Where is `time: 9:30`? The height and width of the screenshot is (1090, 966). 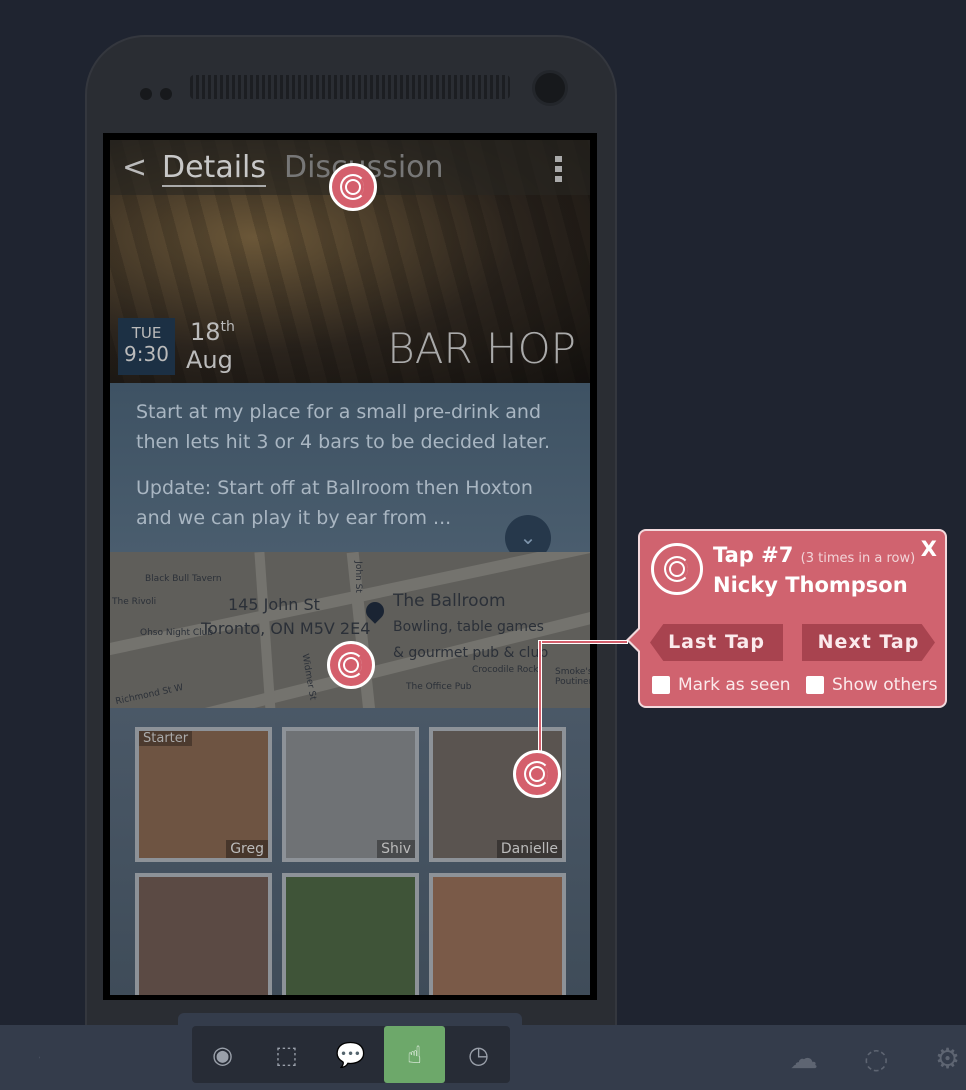
time: 9:30 is located at coordinates (146, 354).